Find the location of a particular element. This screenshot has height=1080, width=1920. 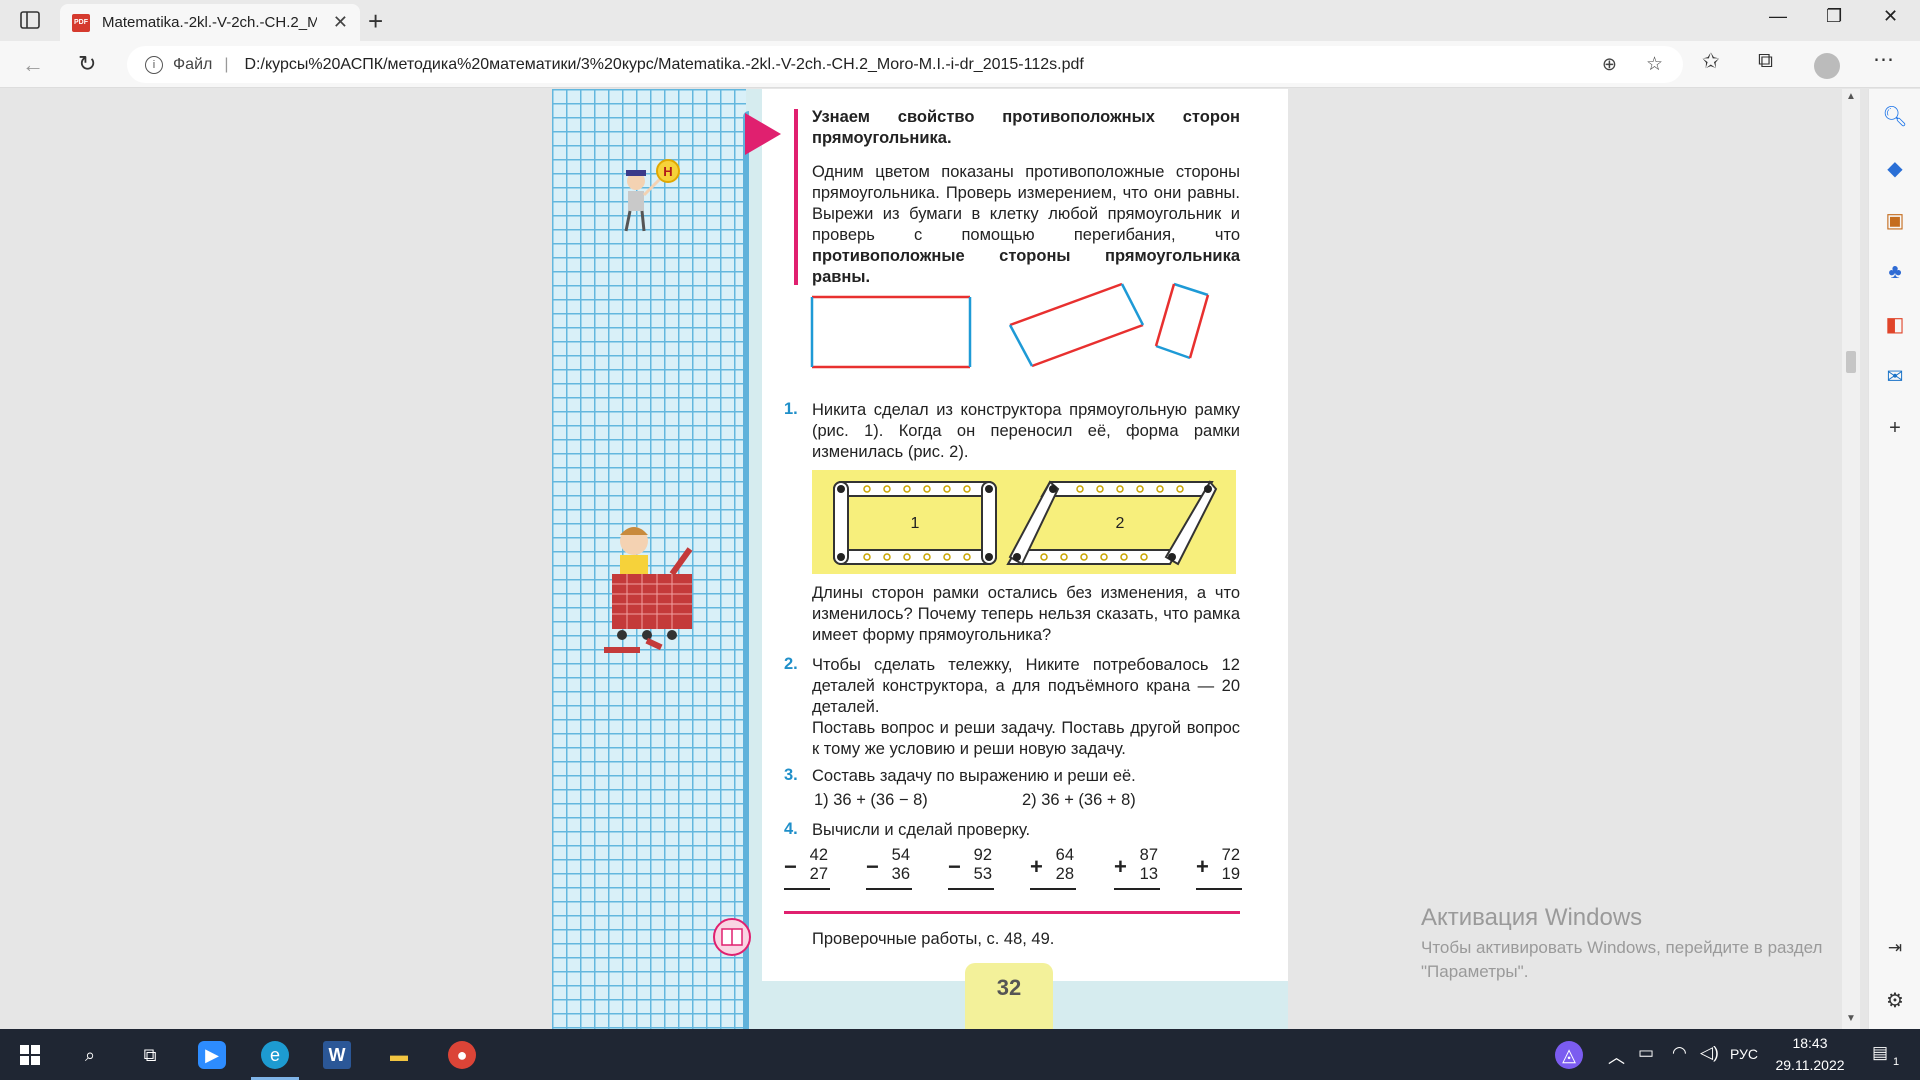

sidebar-settings-icon: ⚙ is located at coordinates (1895, 1000).